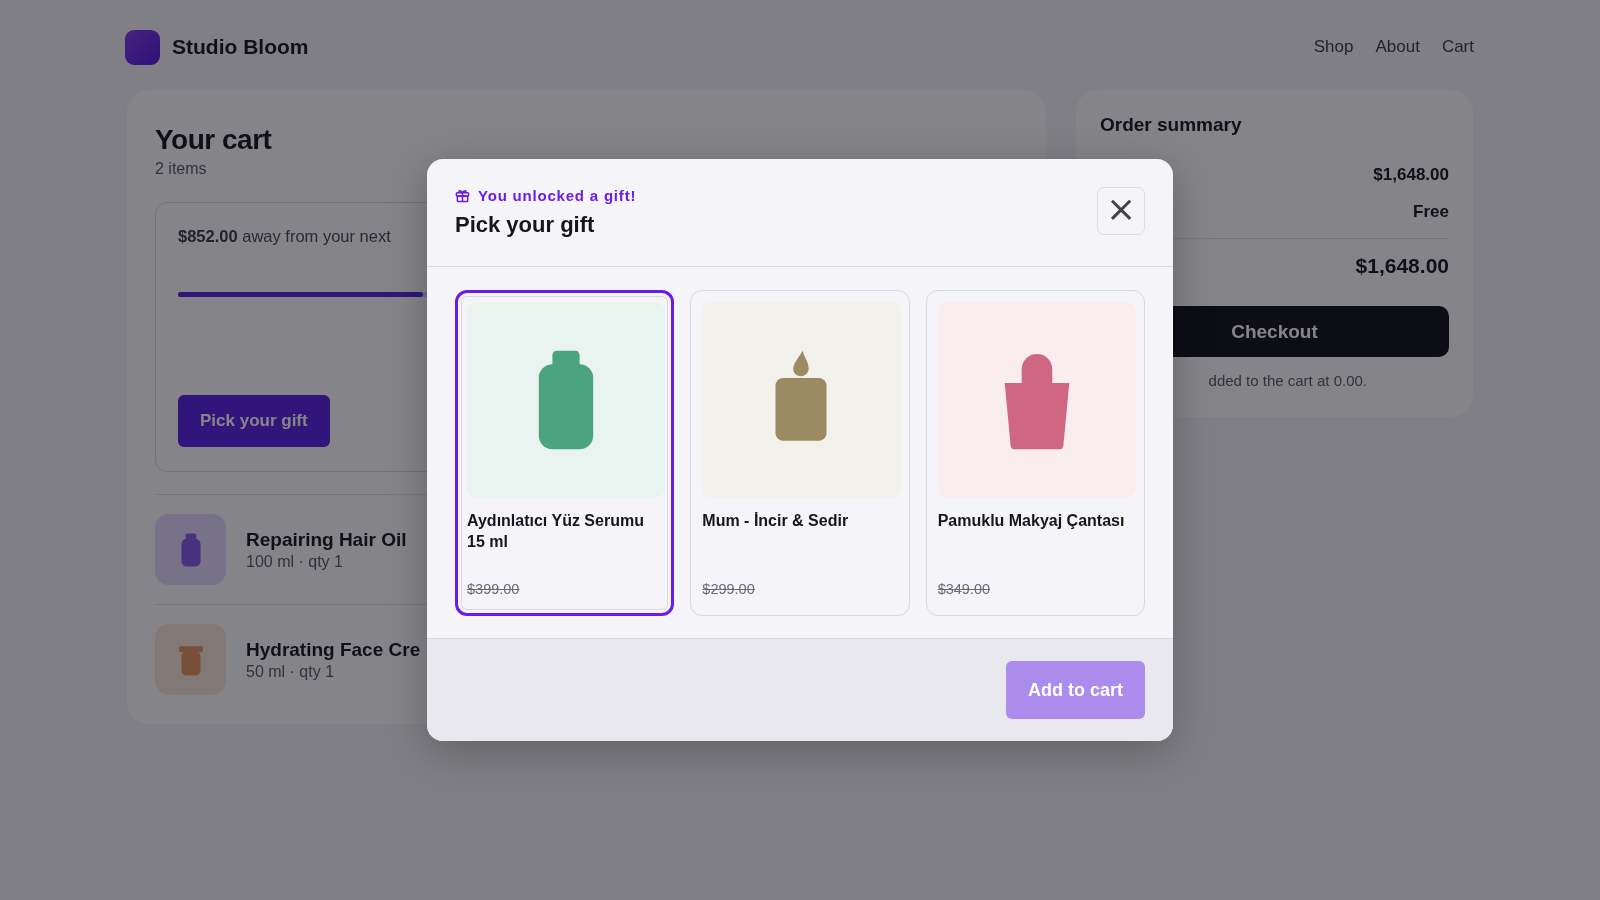  What do you see at coordinates (1121, 211) in the screenshot?
I see `close-button: ×` at bounding box center [1121, 211].